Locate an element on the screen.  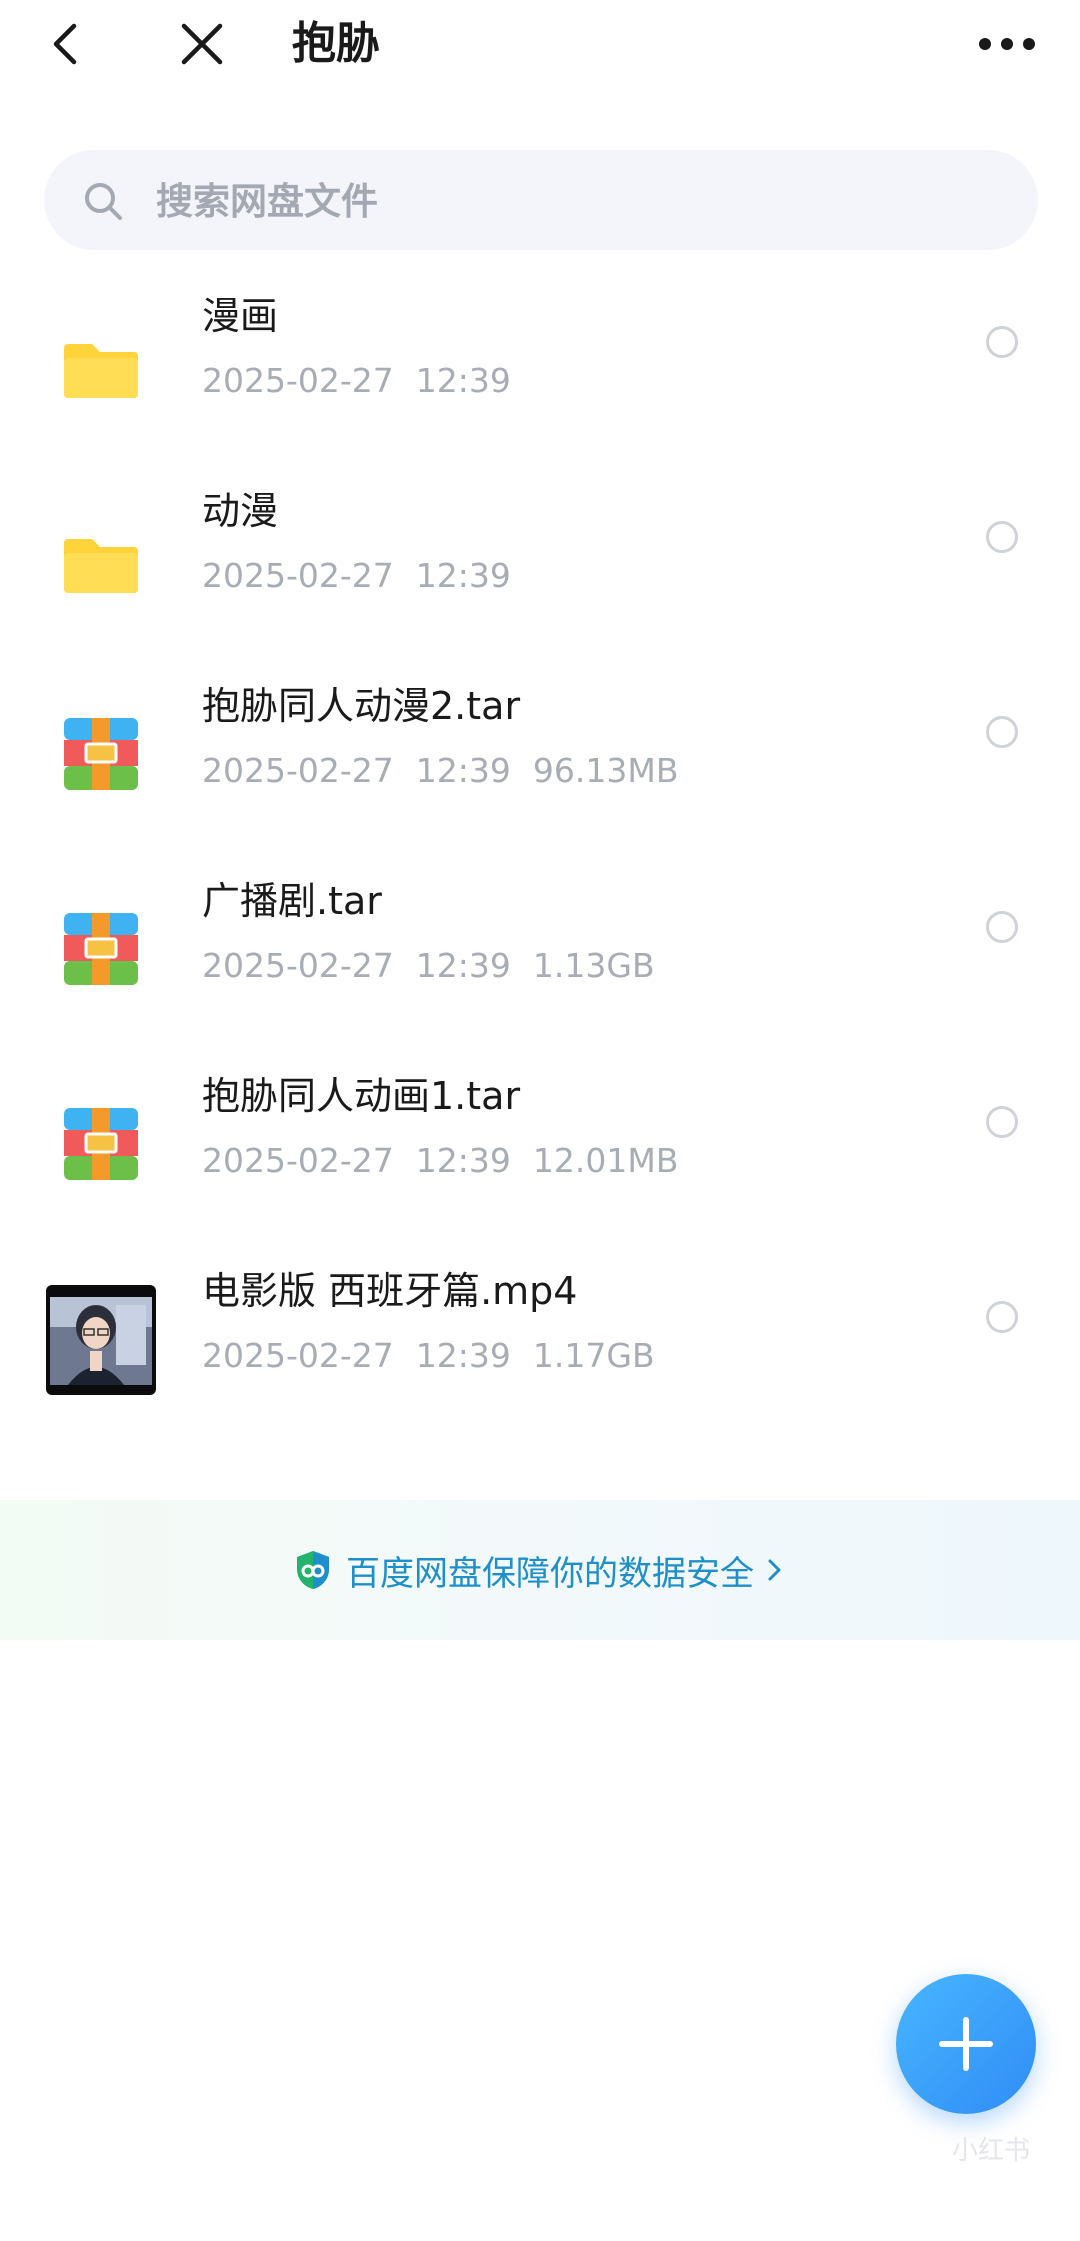
more-button is located at coordinates (1007, 44).